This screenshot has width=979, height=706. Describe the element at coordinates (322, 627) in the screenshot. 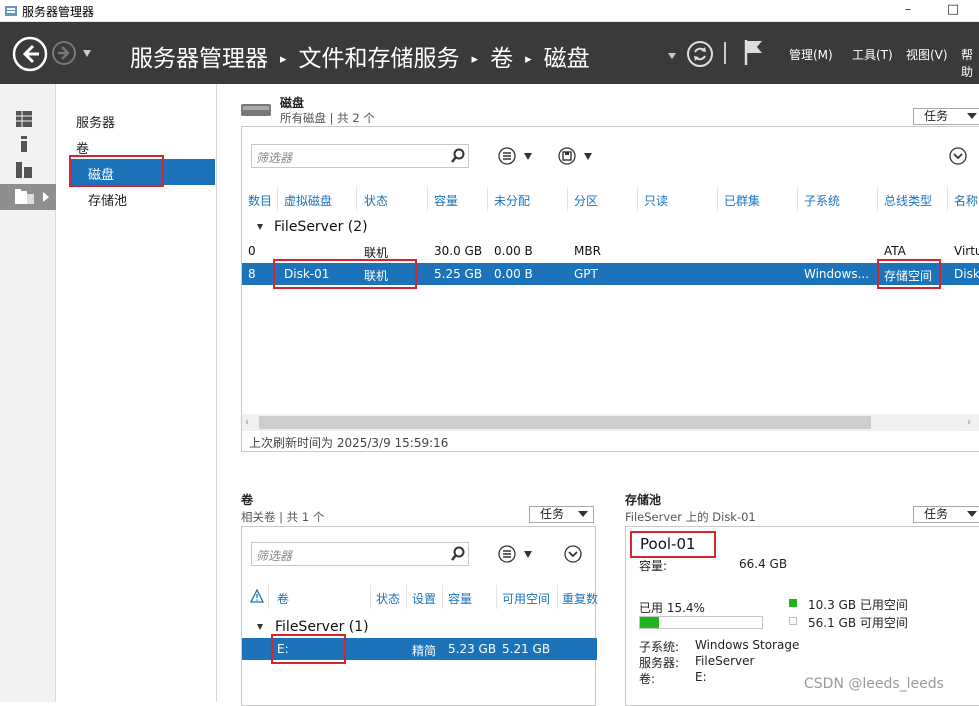

I see `volumes-group-header: FileServer (1)` at that location.